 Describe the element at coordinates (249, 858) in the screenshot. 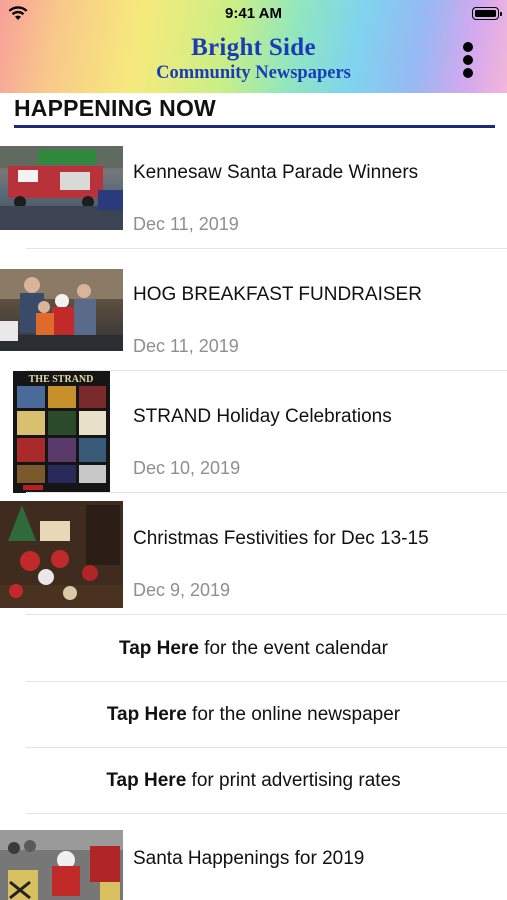

I see `article-headline: Santa Happenings for 2019` at that location.